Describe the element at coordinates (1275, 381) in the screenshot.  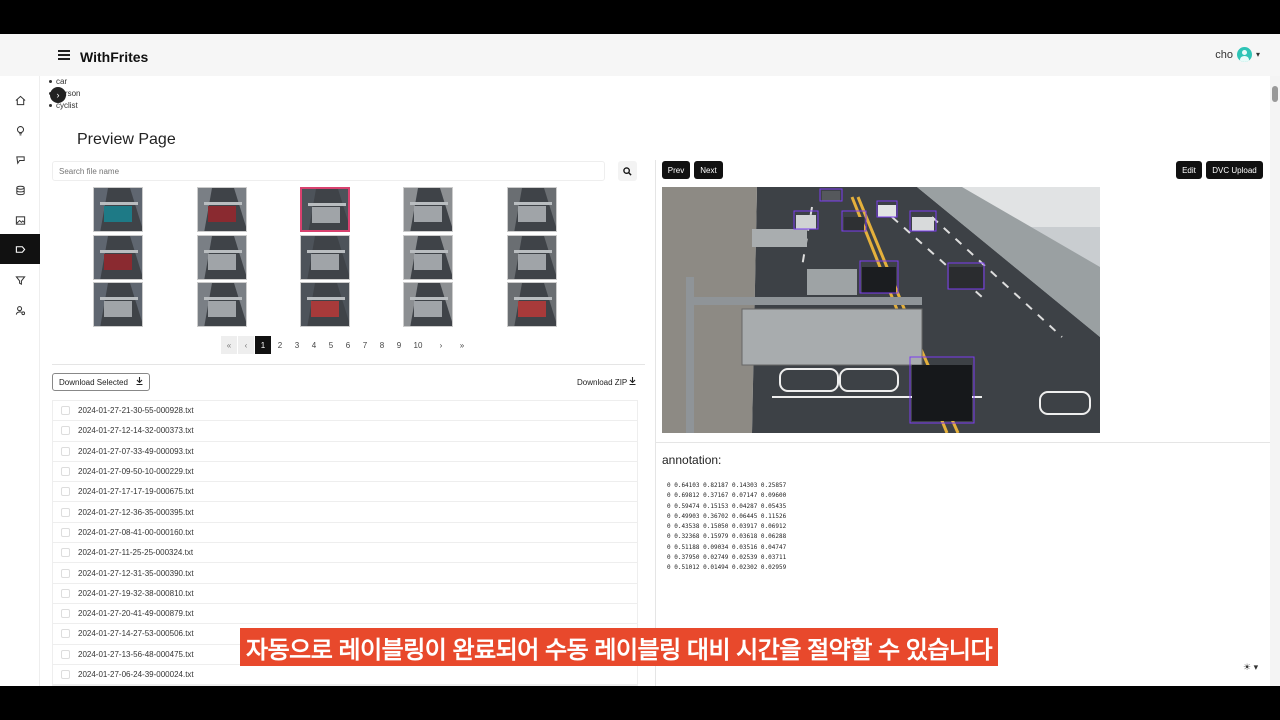
I see `page-scrollbar` at that location.